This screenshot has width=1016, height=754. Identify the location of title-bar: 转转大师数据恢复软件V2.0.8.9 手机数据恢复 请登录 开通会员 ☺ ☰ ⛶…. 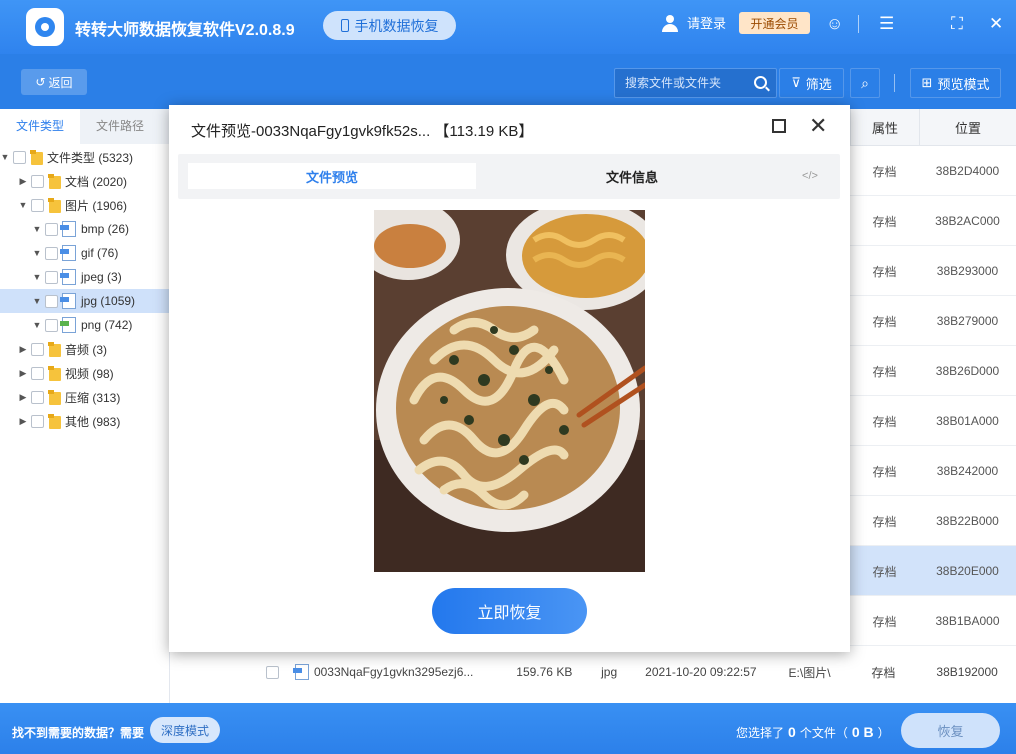
(508, 27).